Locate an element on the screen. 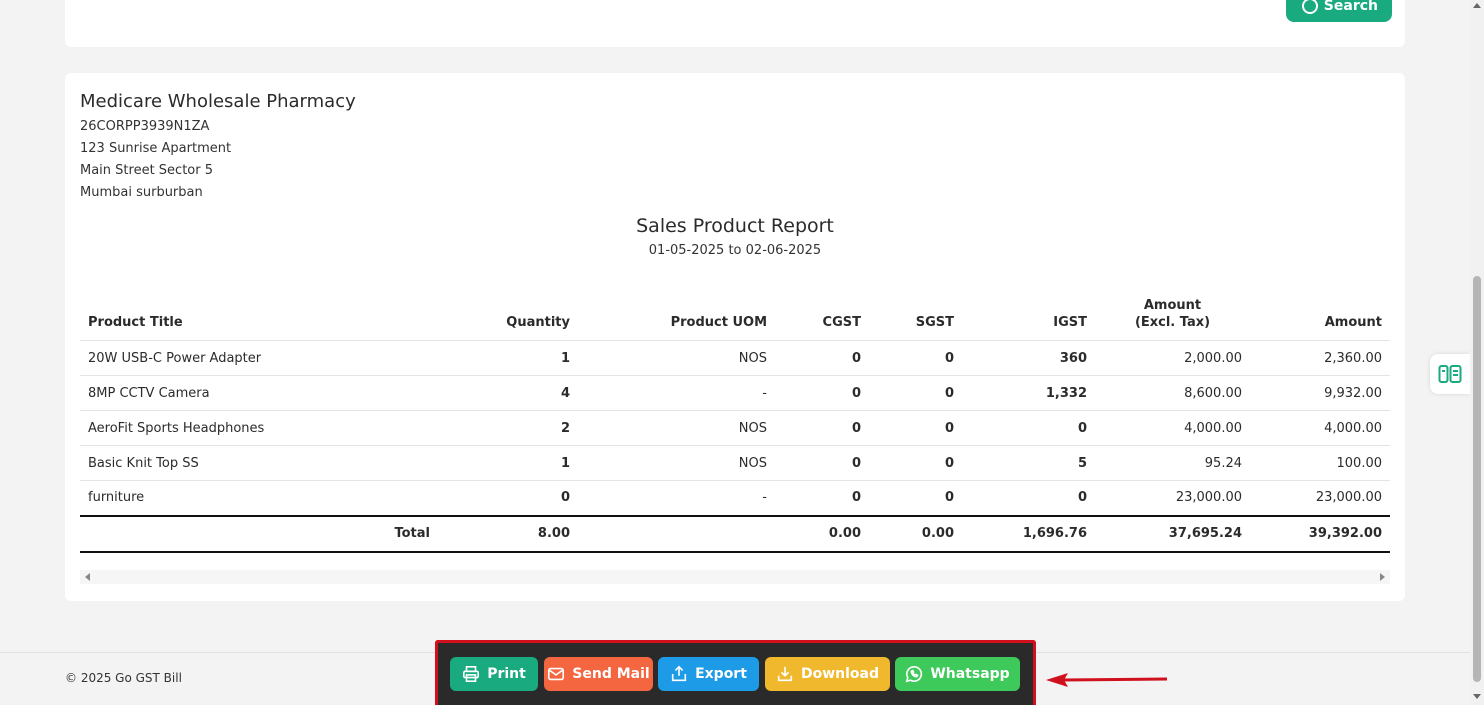 This screenshot has height=705, width=1484. download-button: Download is located at coordinates (827, 674).